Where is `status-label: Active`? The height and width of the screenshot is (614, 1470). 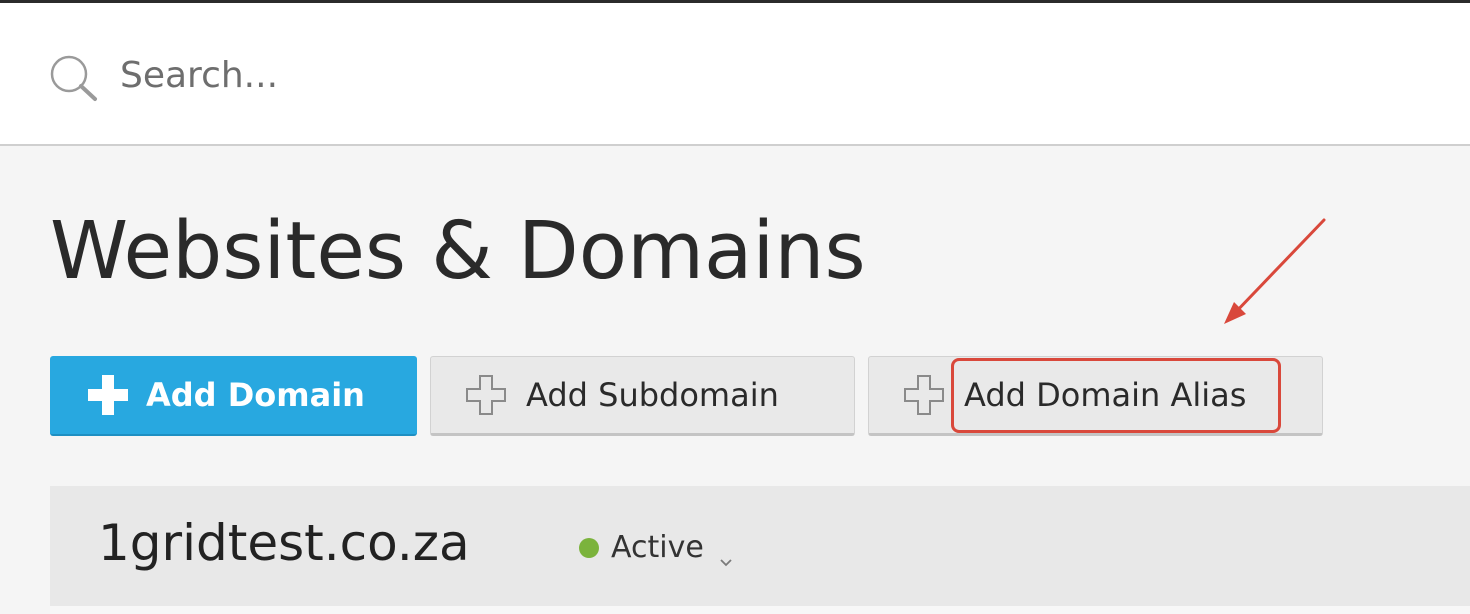
status-label: Active is located at coordinates (657, 547).